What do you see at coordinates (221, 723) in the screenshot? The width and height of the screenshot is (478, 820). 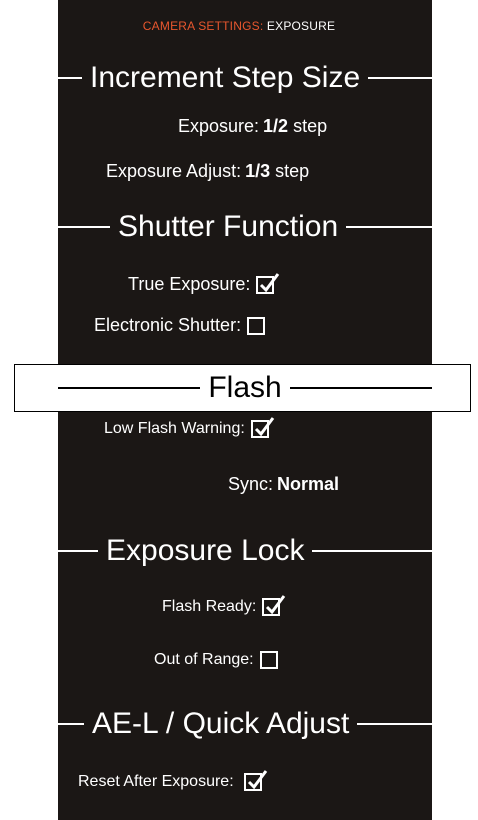 I see `section-ae-l-title: AE-L / Quick Adjust` at bounding box center [221, 723].